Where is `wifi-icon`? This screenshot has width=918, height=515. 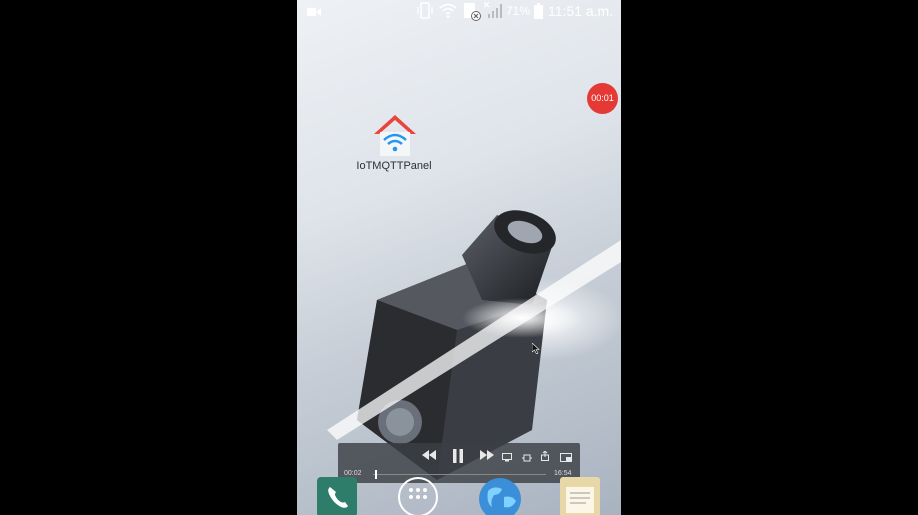 wifi-icon is located at coordinates (448, 12).